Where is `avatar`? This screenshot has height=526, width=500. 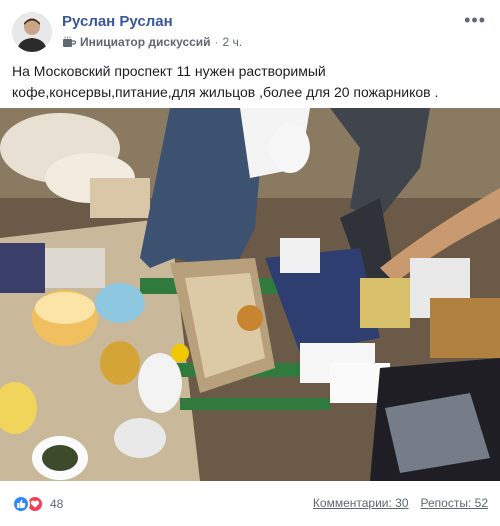 avatar is located at coordinates (32, 32).